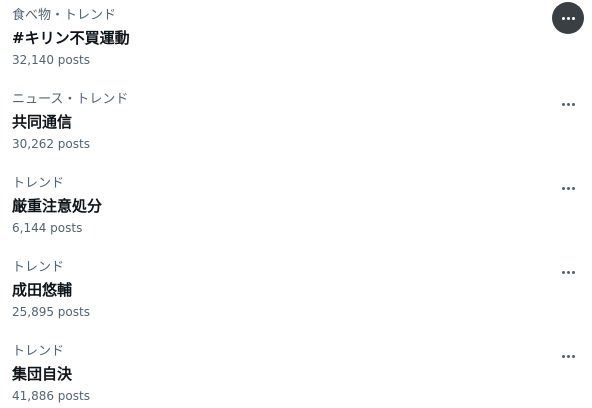 The height and width of the screenshot is (408, 592). Describe the element at coordinates (42, 122) in the screenshot. I see `trend-name: 共同通信` at that location.